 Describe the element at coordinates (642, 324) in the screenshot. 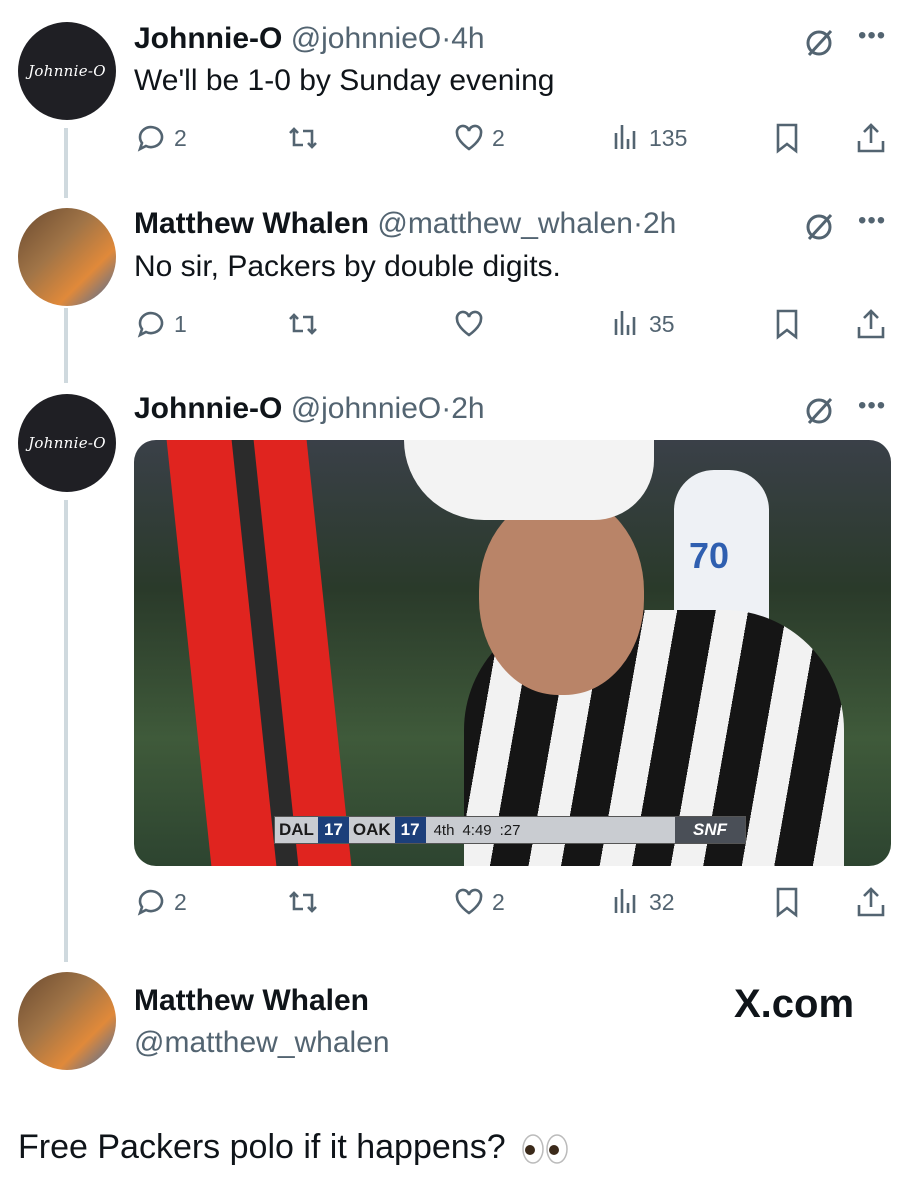

I see `views-button: 35` at that location.